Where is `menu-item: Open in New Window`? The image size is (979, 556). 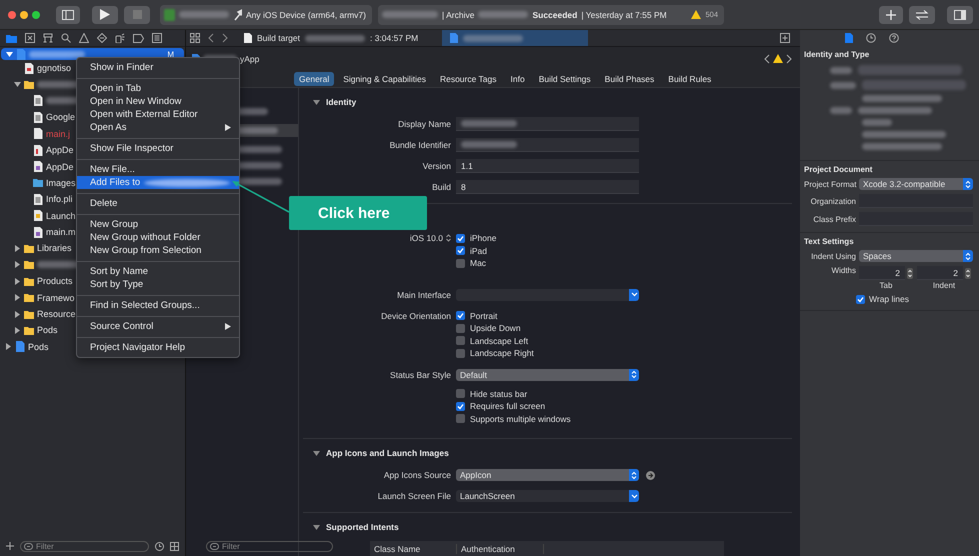 menu-item: Open in New Window is located at coordinates (158, 101).